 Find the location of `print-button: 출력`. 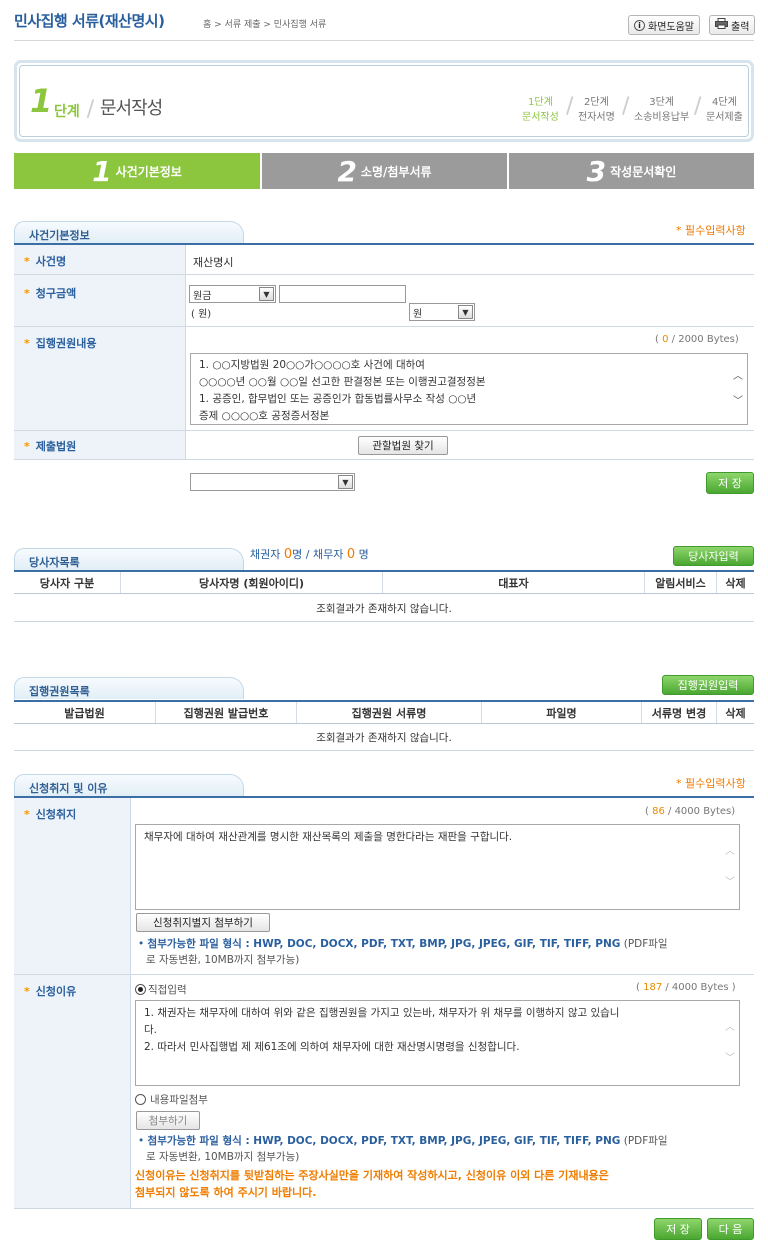

print-button: 출력 is located at coordinates (732, 25).